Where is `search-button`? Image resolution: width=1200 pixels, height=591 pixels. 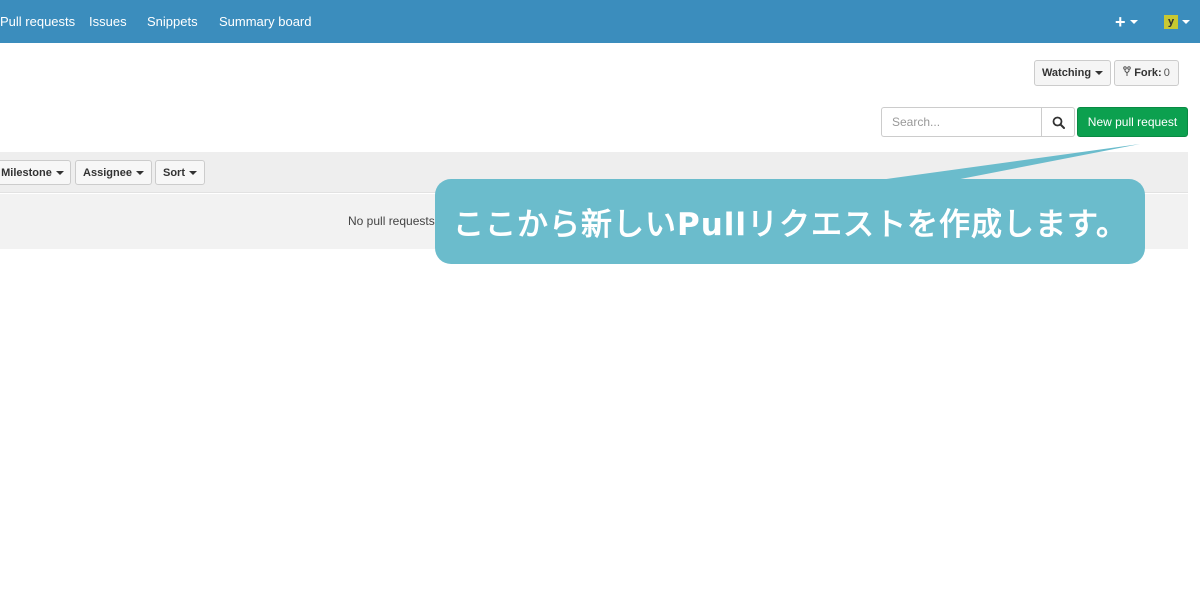 search-button is located at coordinates (1058, 122).